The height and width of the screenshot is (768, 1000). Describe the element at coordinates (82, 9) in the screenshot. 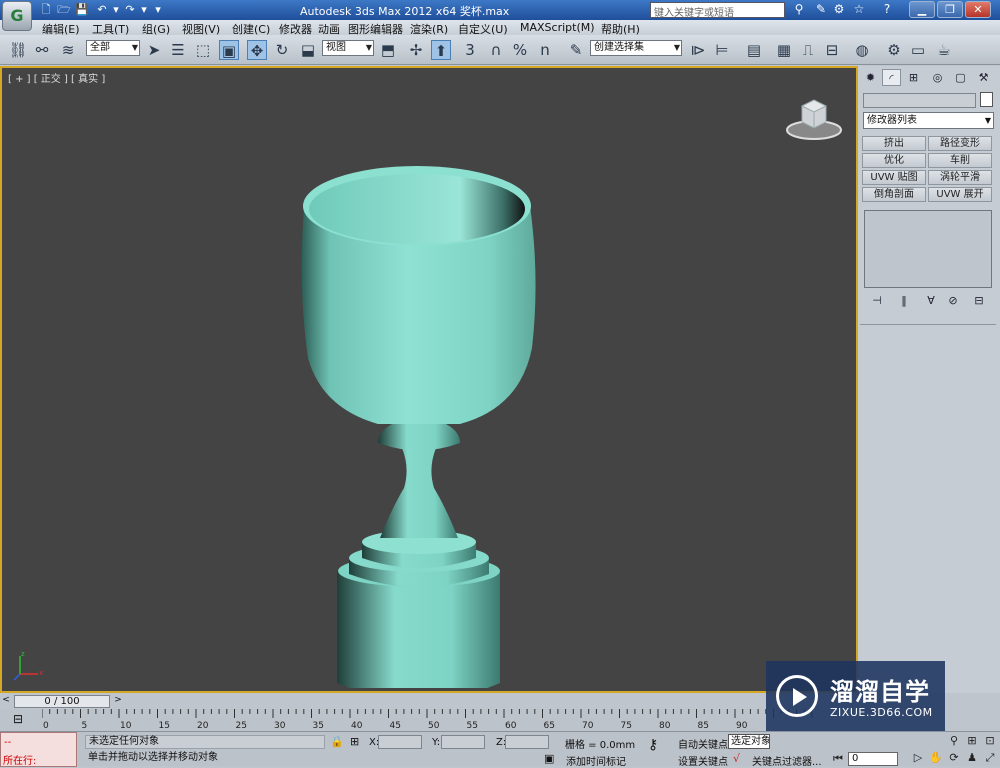

I see `save-file-icon: 💾` at that location.